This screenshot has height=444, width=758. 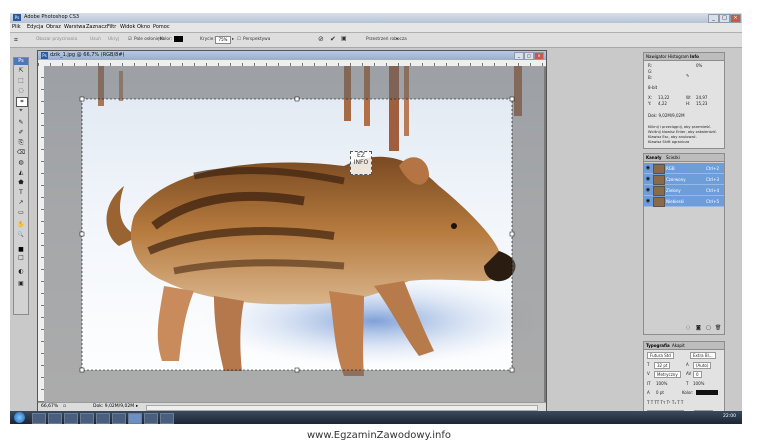 I want to click on tab-paths: Ścieżki, so click(x=673, y=157).